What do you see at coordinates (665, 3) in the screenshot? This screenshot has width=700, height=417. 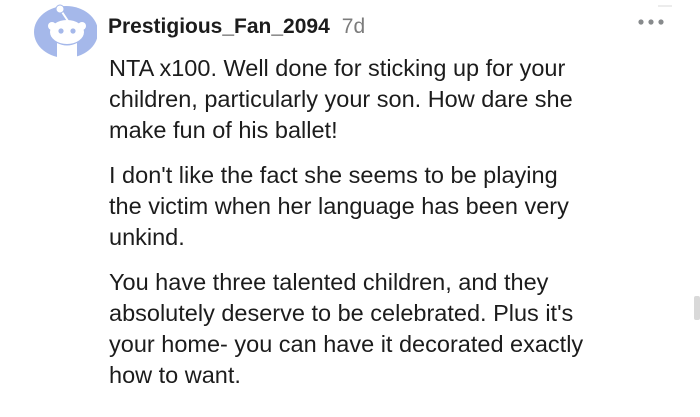 I see `divider` at bounding box center [665, 3].